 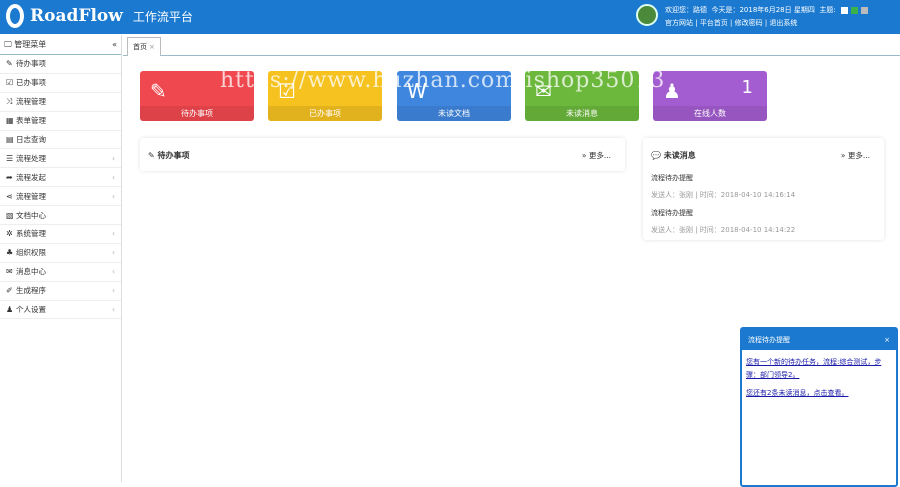 What do you see at coordinates (543, 91) in the screenshot?
I see `card-icon: ✉` at bounding box center [543, 91].